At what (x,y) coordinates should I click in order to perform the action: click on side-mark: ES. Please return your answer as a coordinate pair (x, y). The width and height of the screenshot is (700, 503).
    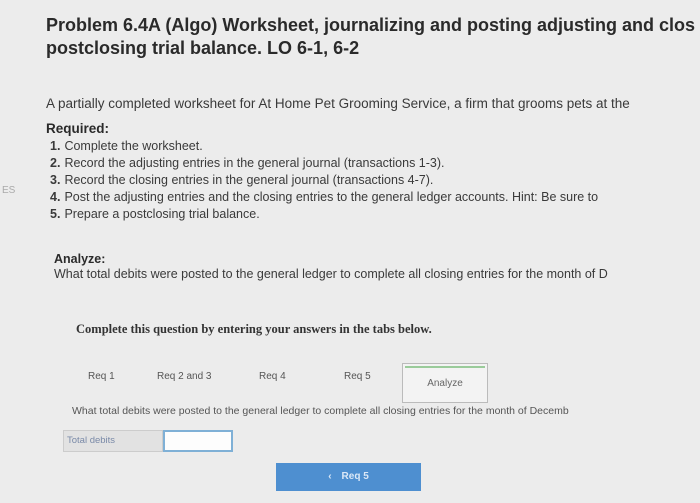
    Looking at the image, I should click on (9, 190).